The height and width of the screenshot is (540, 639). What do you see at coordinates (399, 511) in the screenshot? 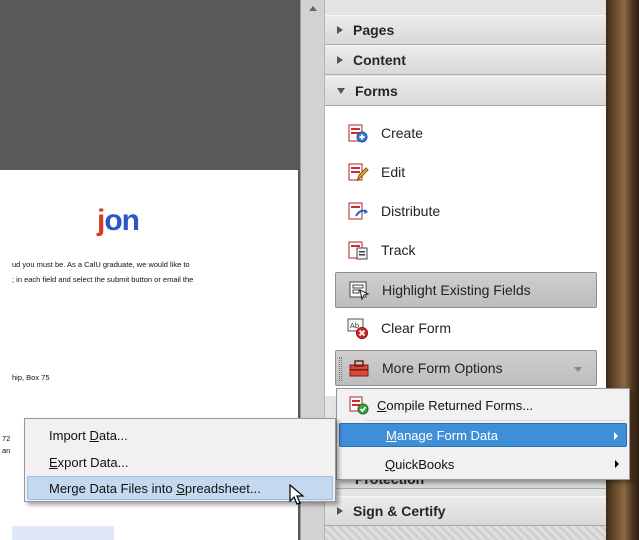
I see `section-label: Sign & Certify` at bounding box center [399, 511].